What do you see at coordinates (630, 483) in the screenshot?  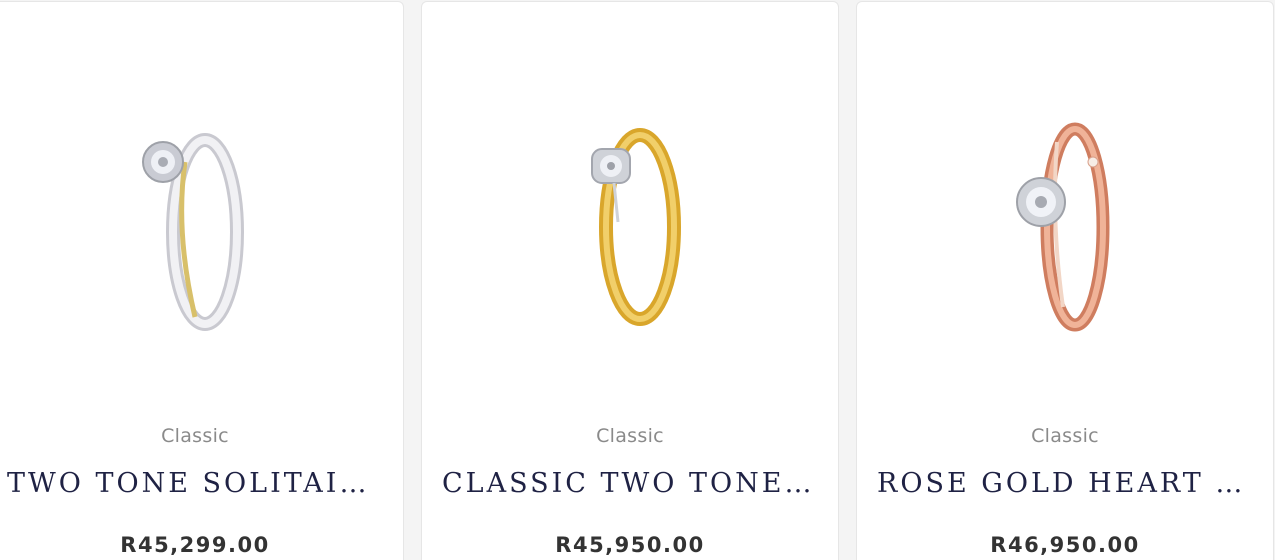 I see `product-title: CLASSIC TWO TONE SOLITAIRE` at bounding box center [630, 483].